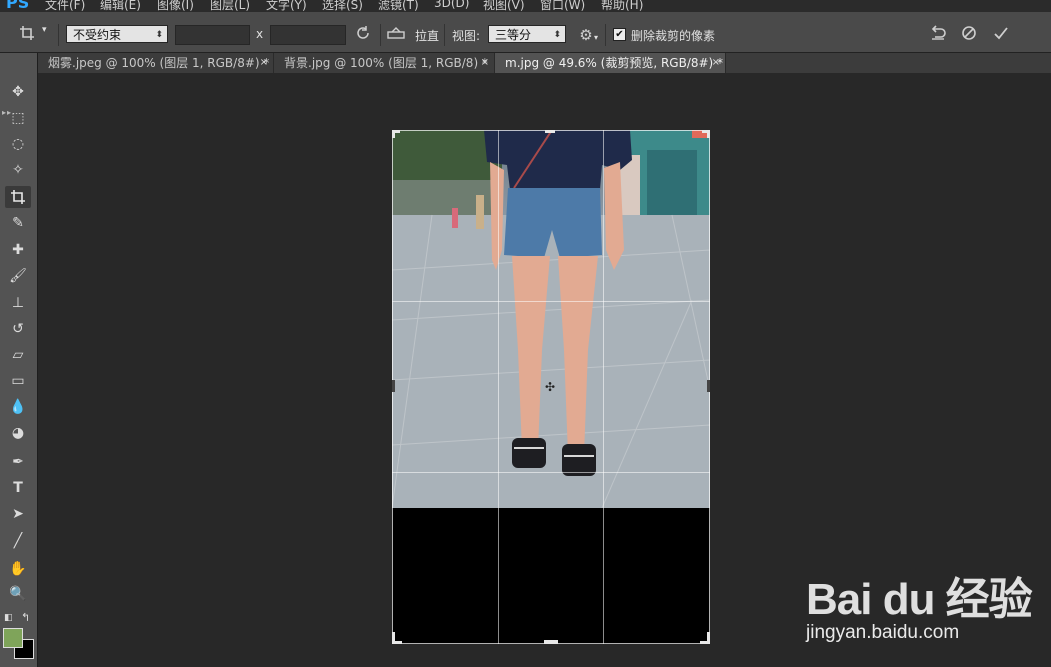 Image resolution: width=1051 pixels, height=667 pixels. I want to click on view-label: 视图:, so click(466, 36).